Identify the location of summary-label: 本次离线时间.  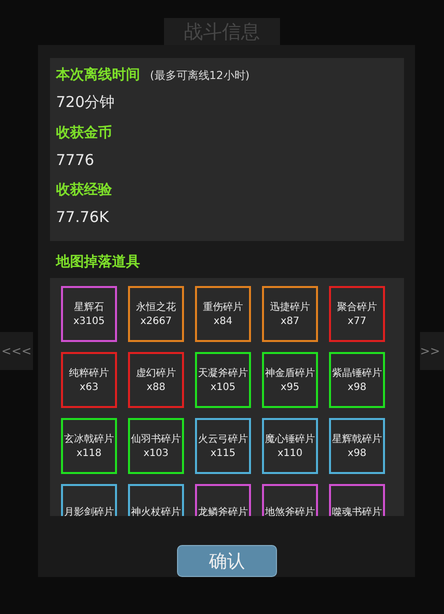
(98, 75).